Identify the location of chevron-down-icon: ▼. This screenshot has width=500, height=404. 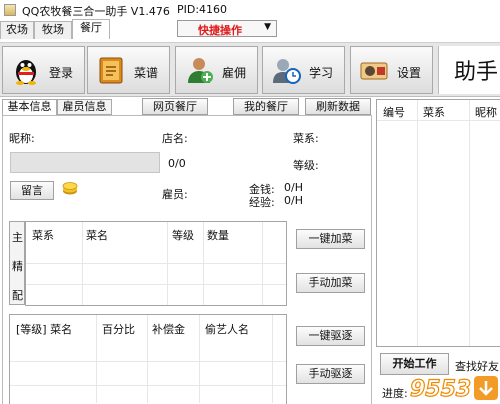
(267, 27).